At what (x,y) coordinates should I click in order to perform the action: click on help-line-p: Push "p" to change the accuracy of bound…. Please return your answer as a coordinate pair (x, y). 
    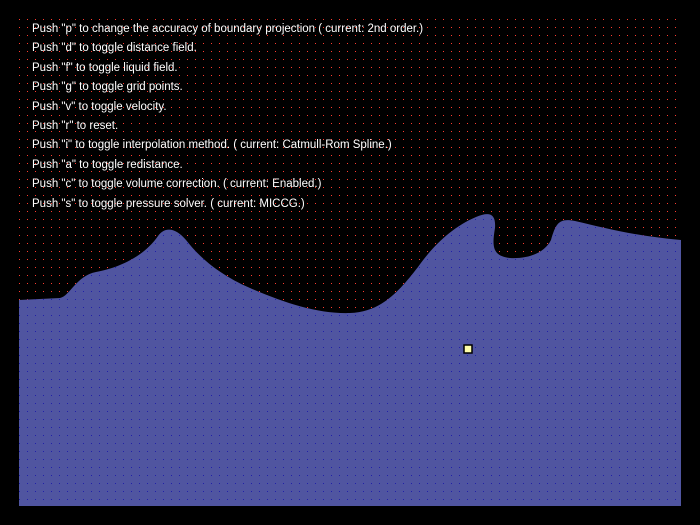
    Looking at the image, I should click on (228, 29).